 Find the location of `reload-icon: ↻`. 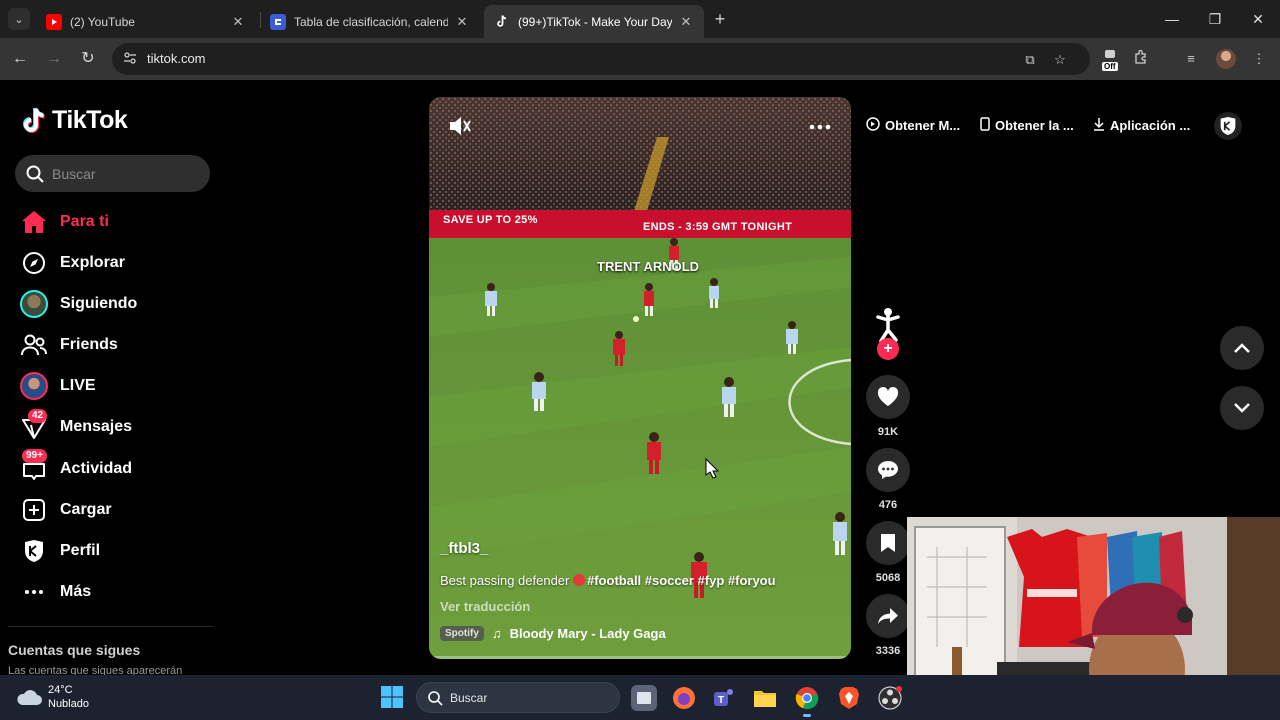

reload-icon: ↻ is located at coordinates (88, 58).